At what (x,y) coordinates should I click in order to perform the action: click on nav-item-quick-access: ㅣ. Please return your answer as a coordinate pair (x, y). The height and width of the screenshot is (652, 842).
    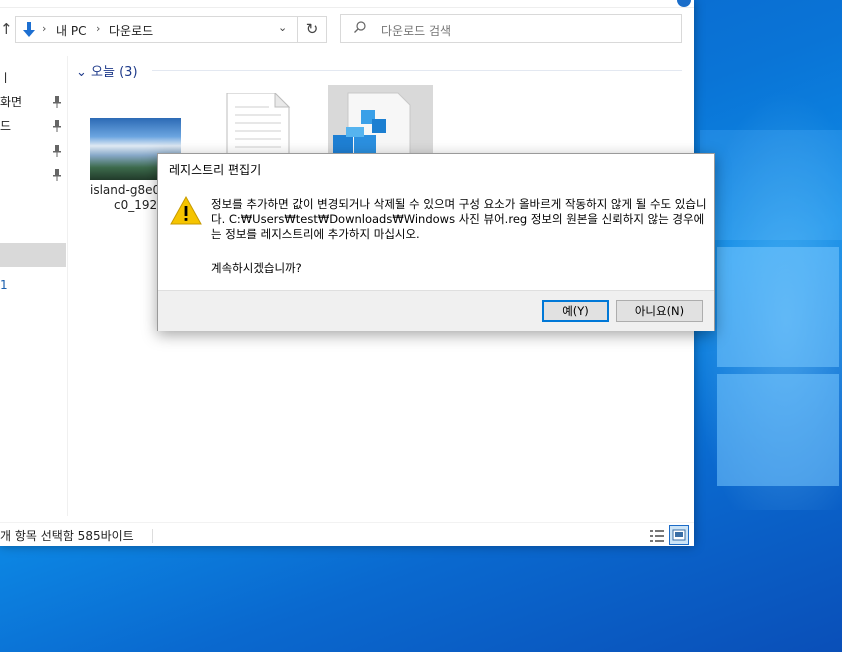
    Looking at the image, I should click on (33, 78).